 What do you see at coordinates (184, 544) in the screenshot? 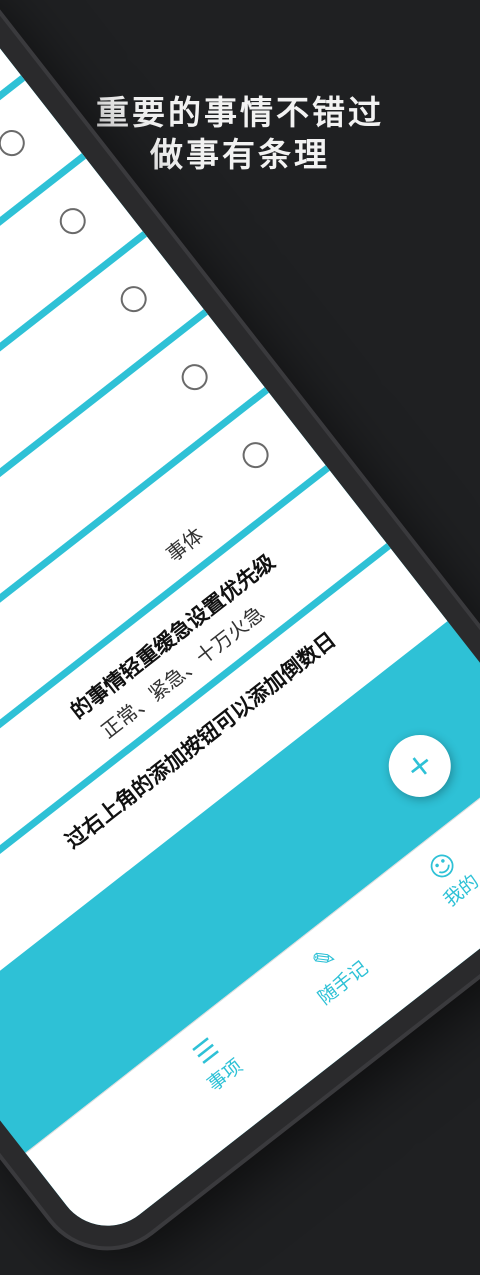
I see `item-detail: 事体` at bounding box center [184, 544].